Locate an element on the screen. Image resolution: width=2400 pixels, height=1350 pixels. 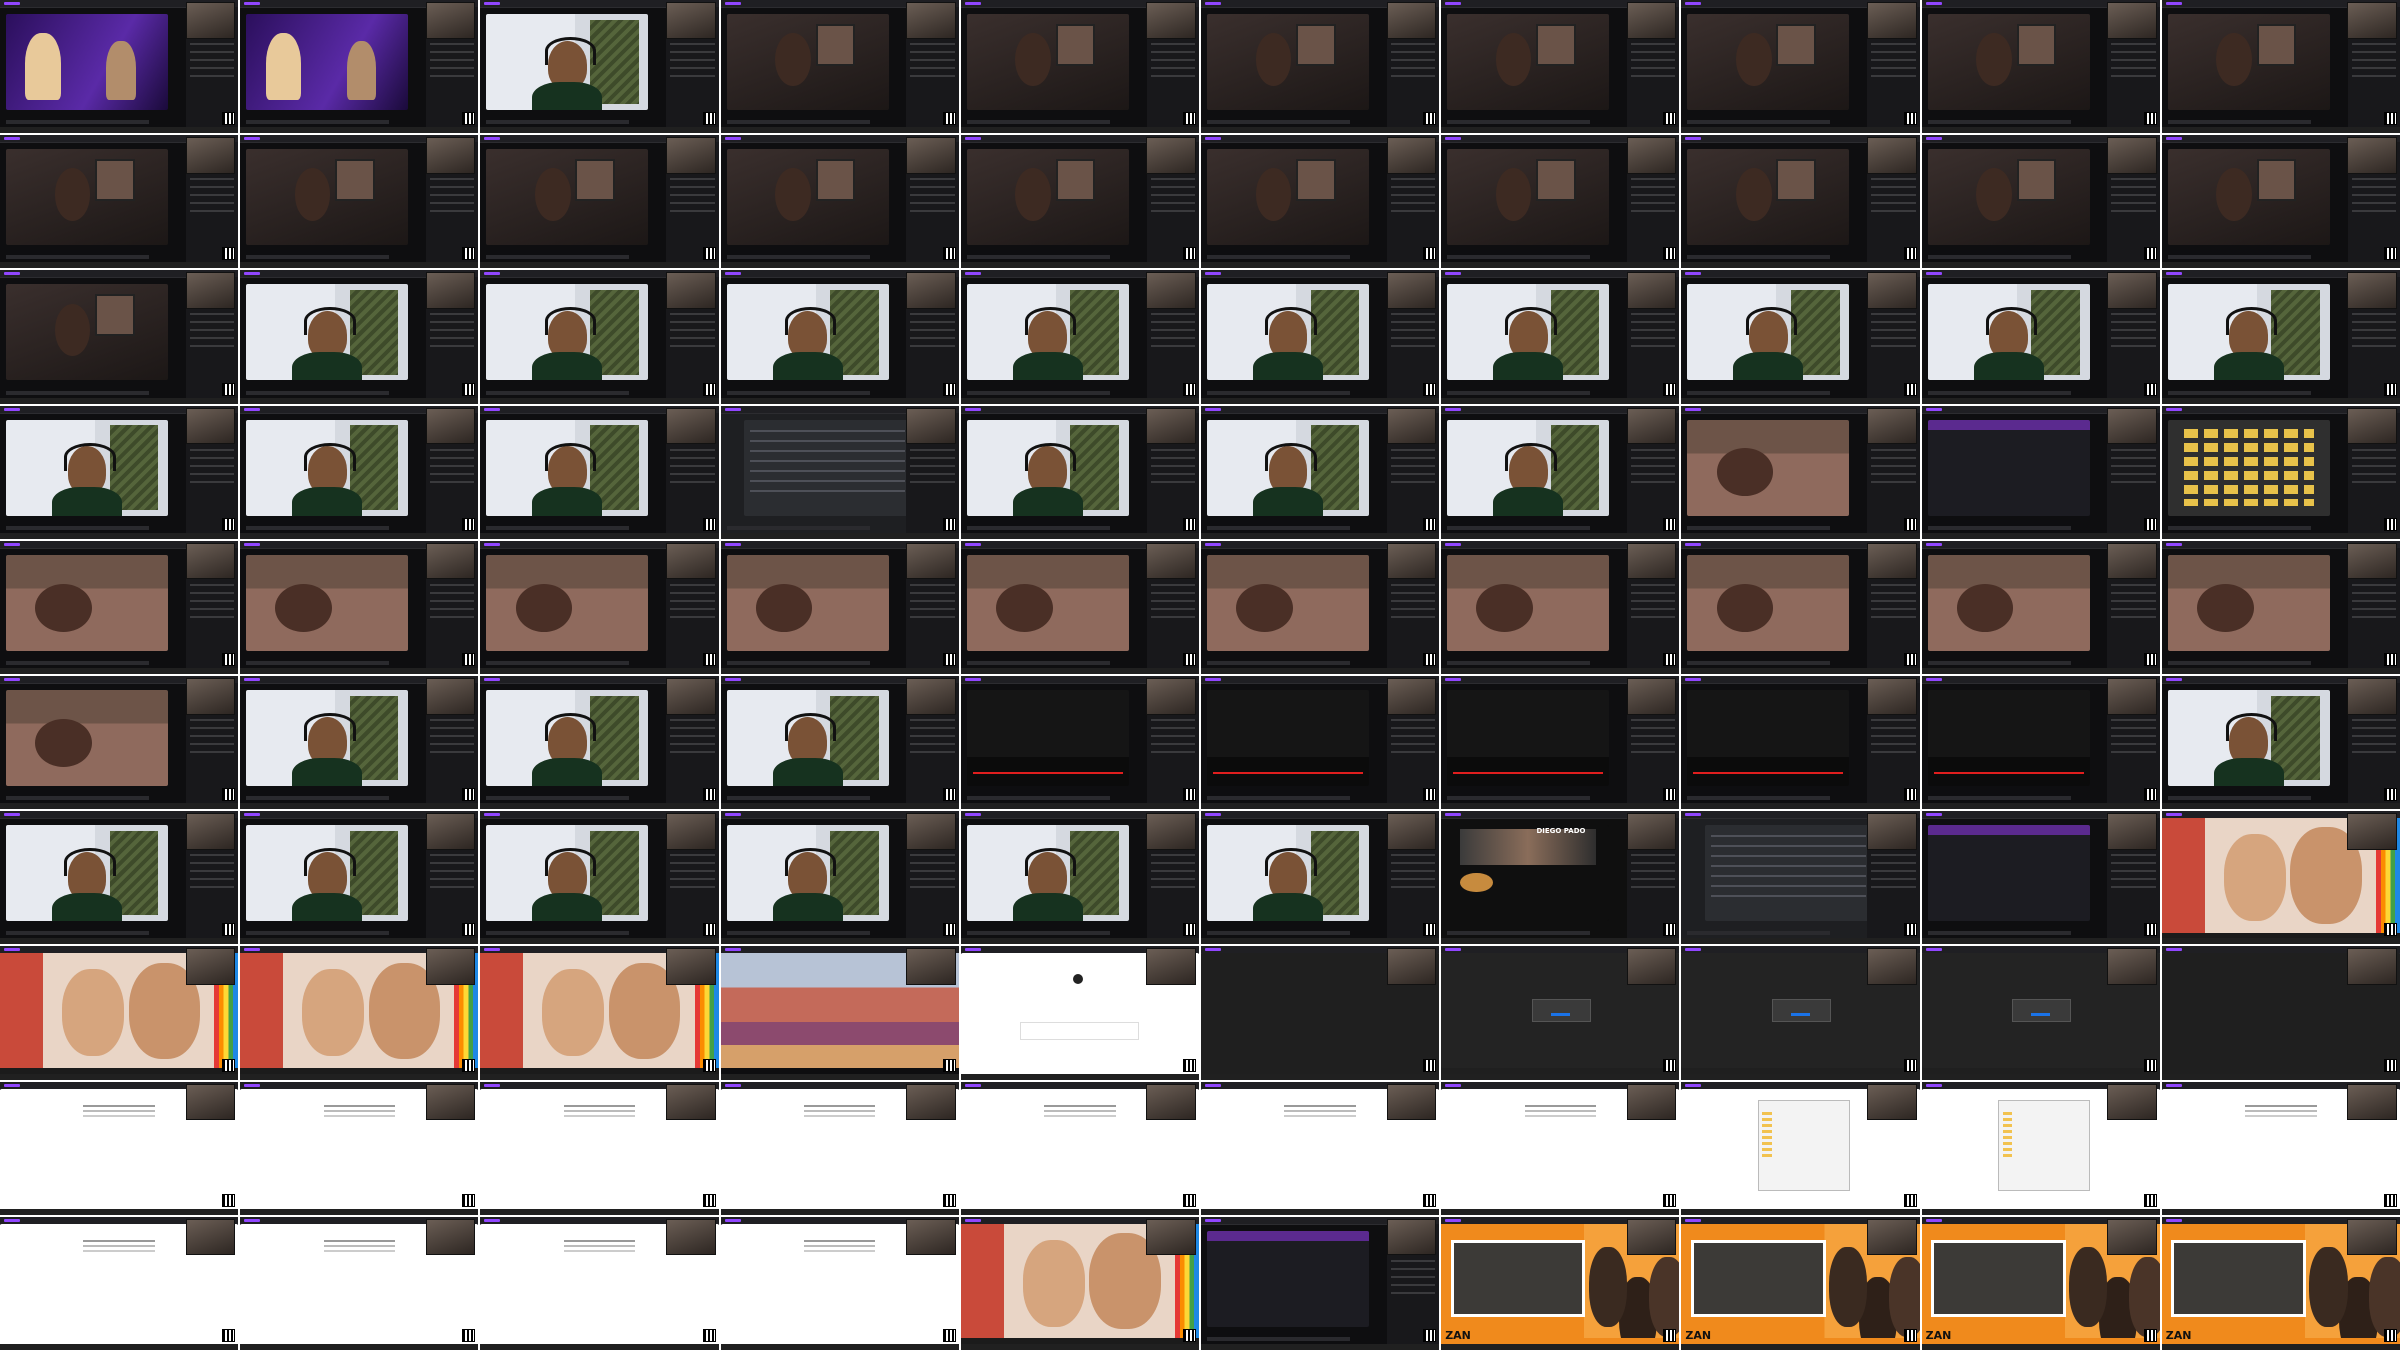
thumbnail-login is located at coordinates (1079, 1013).